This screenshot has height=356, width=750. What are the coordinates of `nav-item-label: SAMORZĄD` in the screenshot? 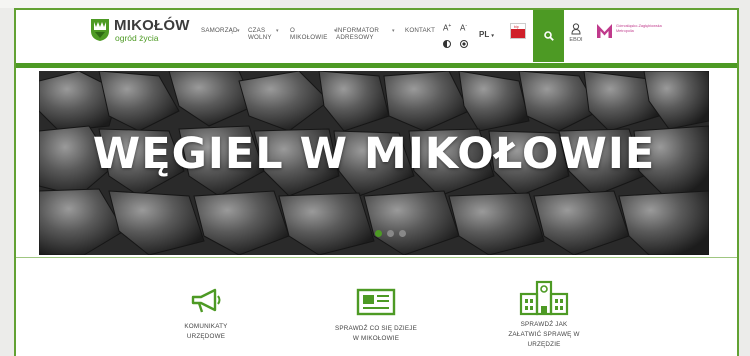 It's located at (219, 30).